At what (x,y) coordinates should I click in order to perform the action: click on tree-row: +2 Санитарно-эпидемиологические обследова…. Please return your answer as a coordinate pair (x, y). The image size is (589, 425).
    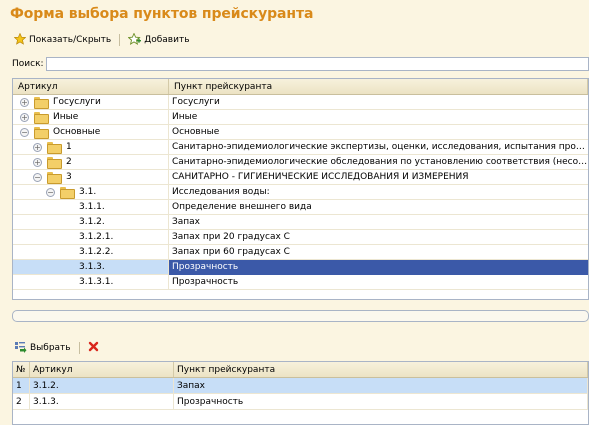
    Looking at the image, I should click on (300, 162).